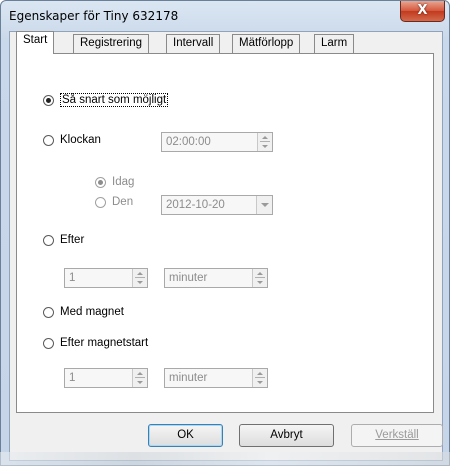 The image size is (450, 466). Describe the element at coordinates (185, 435) in the screenshot. I see `ok-button: OK` at that location.